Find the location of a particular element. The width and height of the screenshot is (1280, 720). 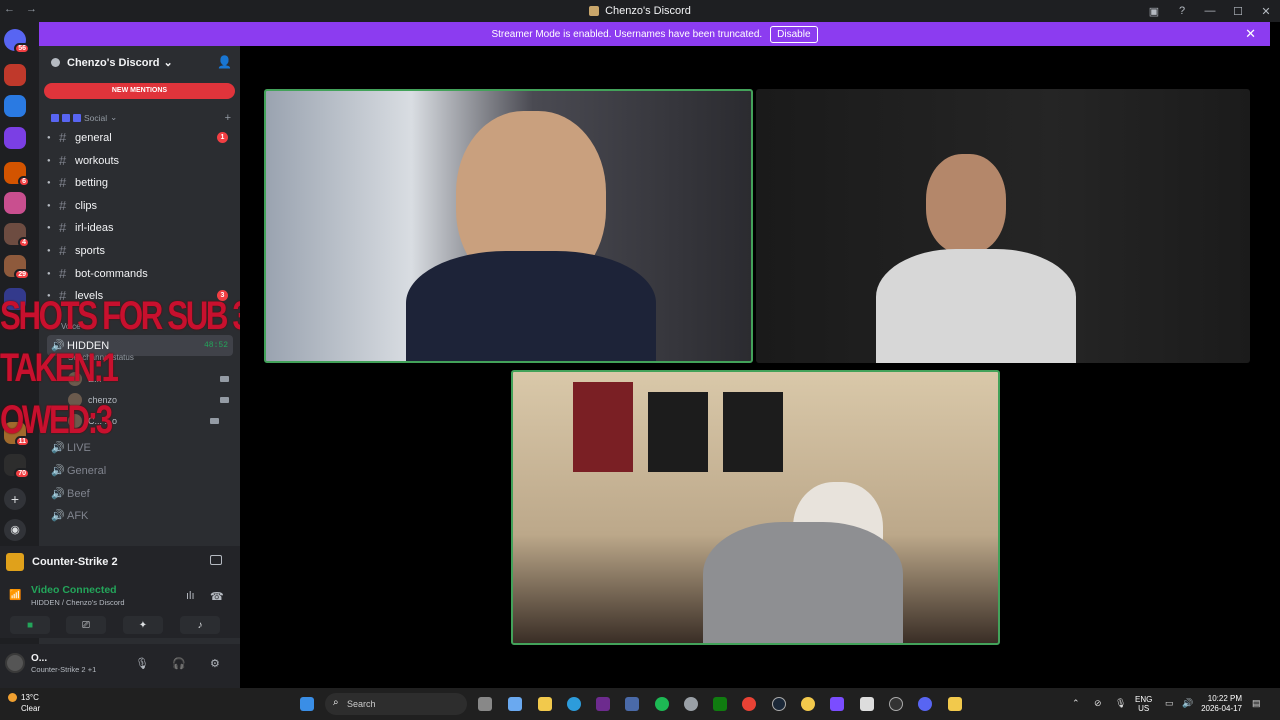

back-forward-icon: ← → is located at coordinates (22, 9).